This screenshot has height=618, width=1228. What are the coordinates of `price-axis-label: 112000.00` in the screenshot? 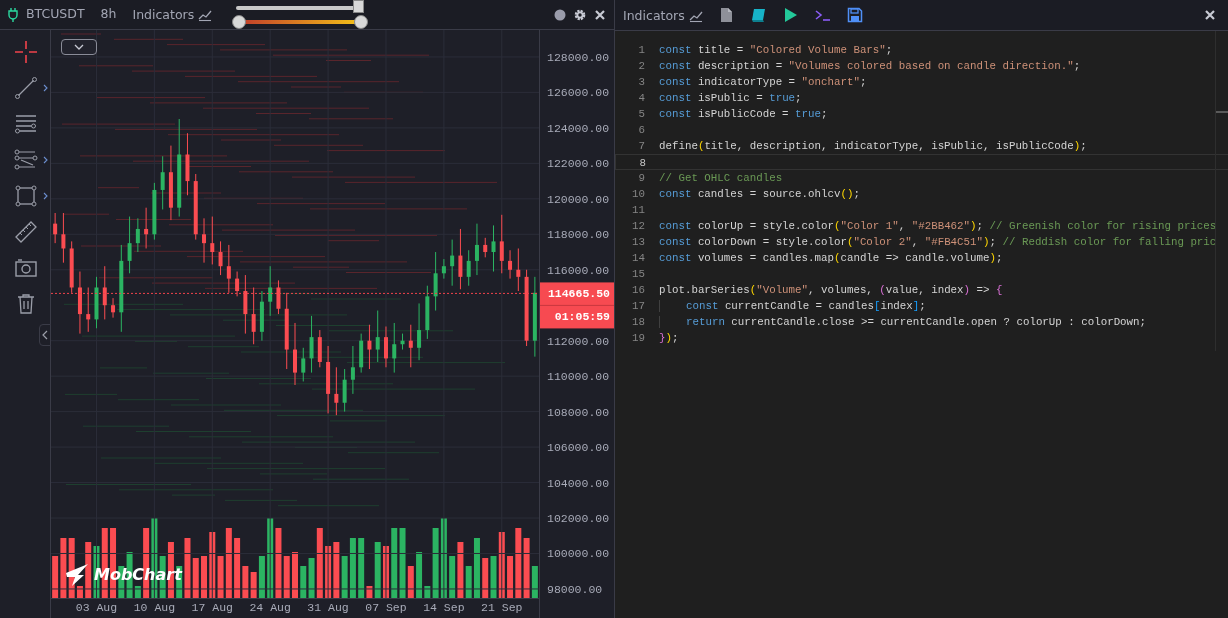 It's located at (578, 341).